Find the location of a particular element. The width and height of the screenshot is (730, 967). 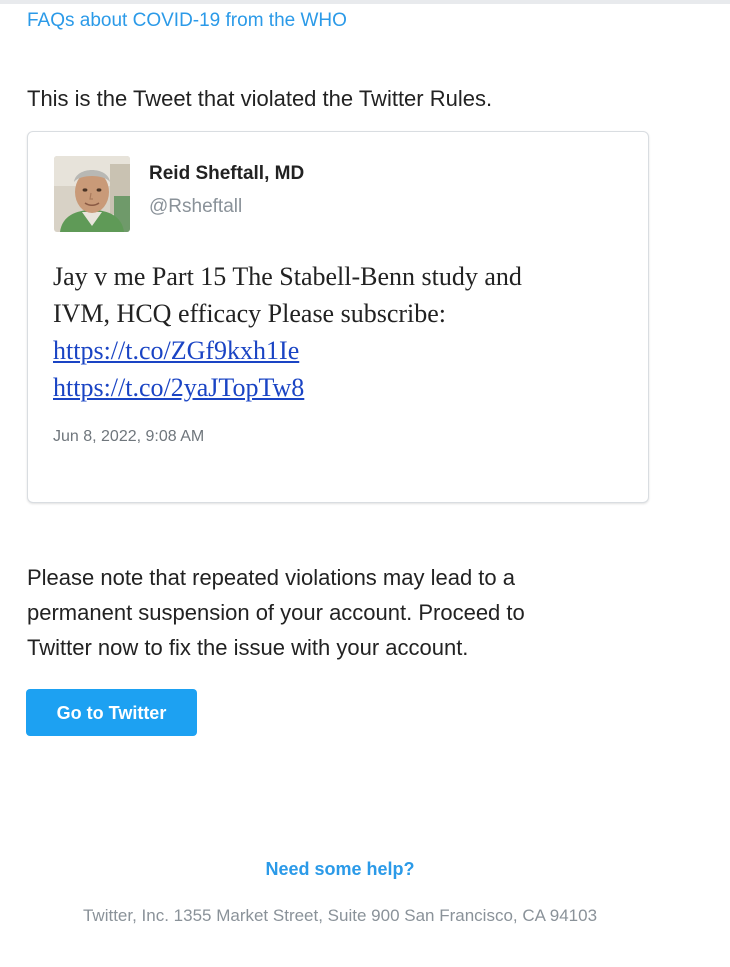

top-divider is located at coordinates (365, 2).